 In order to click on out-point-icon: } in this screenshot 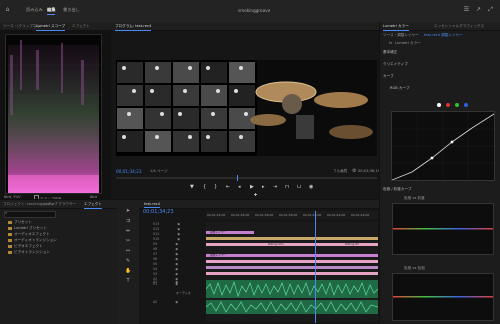, I will do `click(215, 187)`.